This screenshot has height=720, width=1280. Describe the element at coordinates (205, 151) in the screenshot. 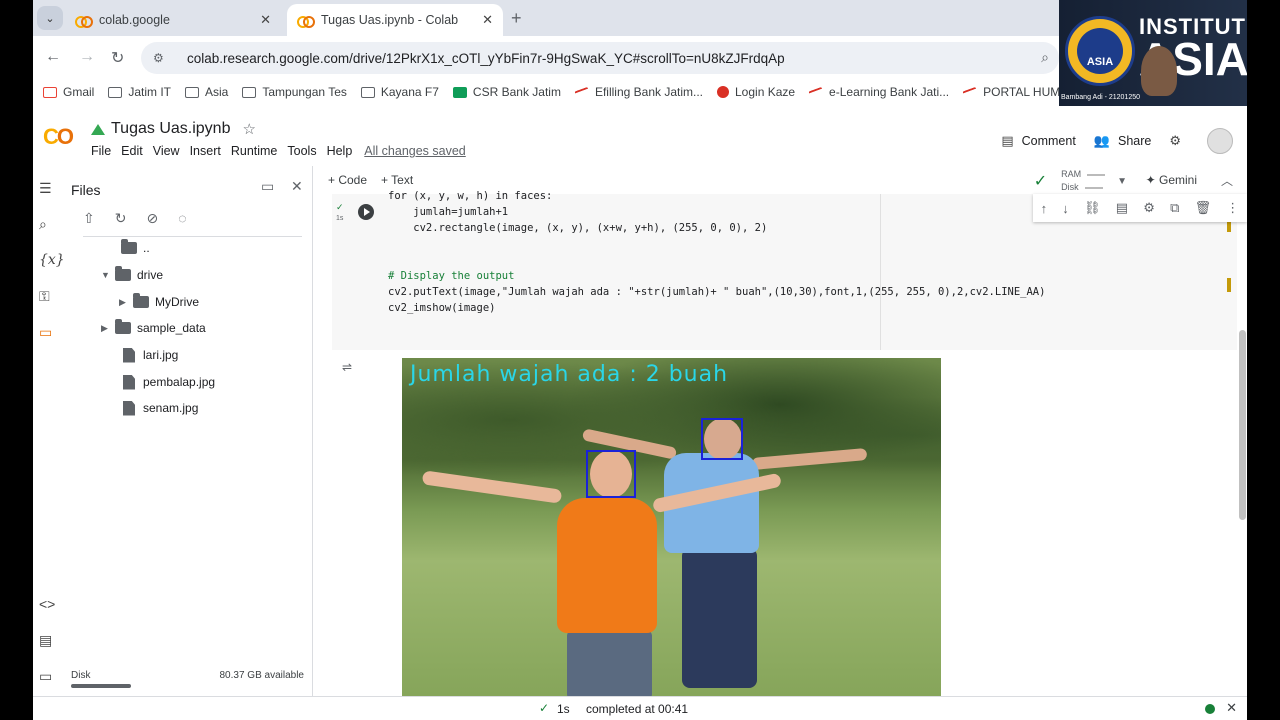

I see `menu-insert: Insert` at that location.